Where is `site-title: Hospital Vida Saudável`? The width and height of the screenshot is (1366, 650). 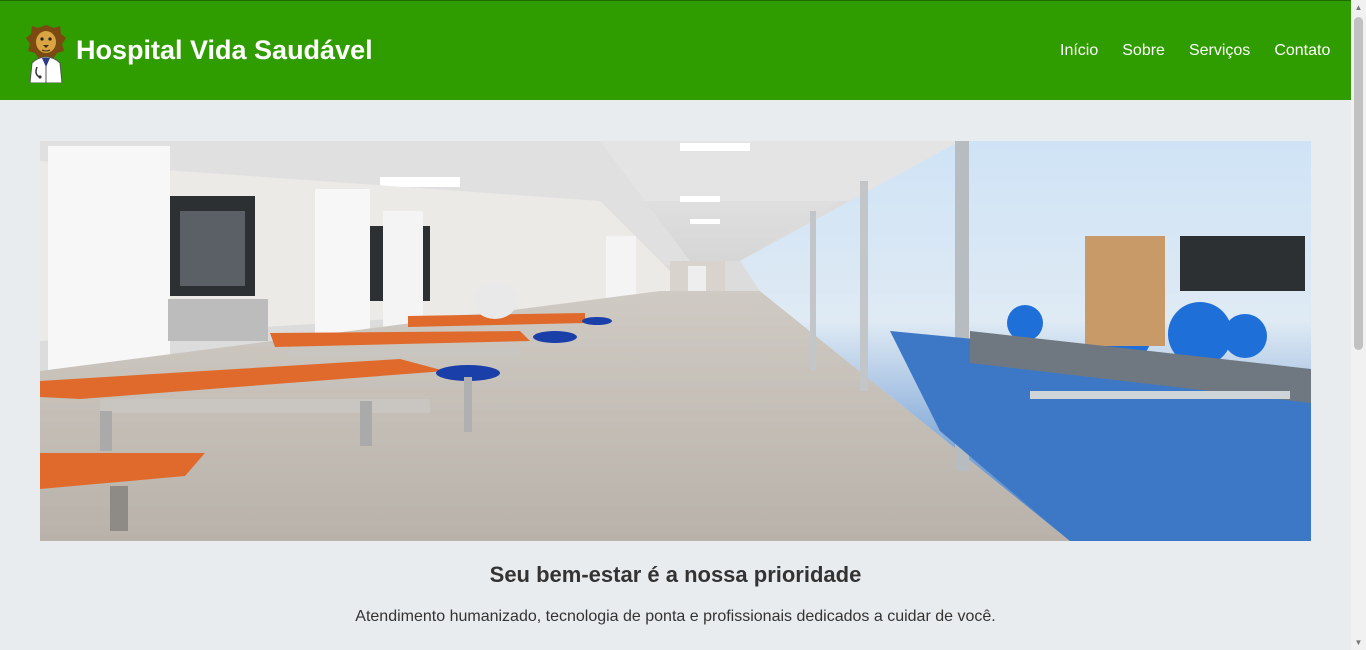
site-title: Hospital Vida Saudável is located at coordinates (224, 50).